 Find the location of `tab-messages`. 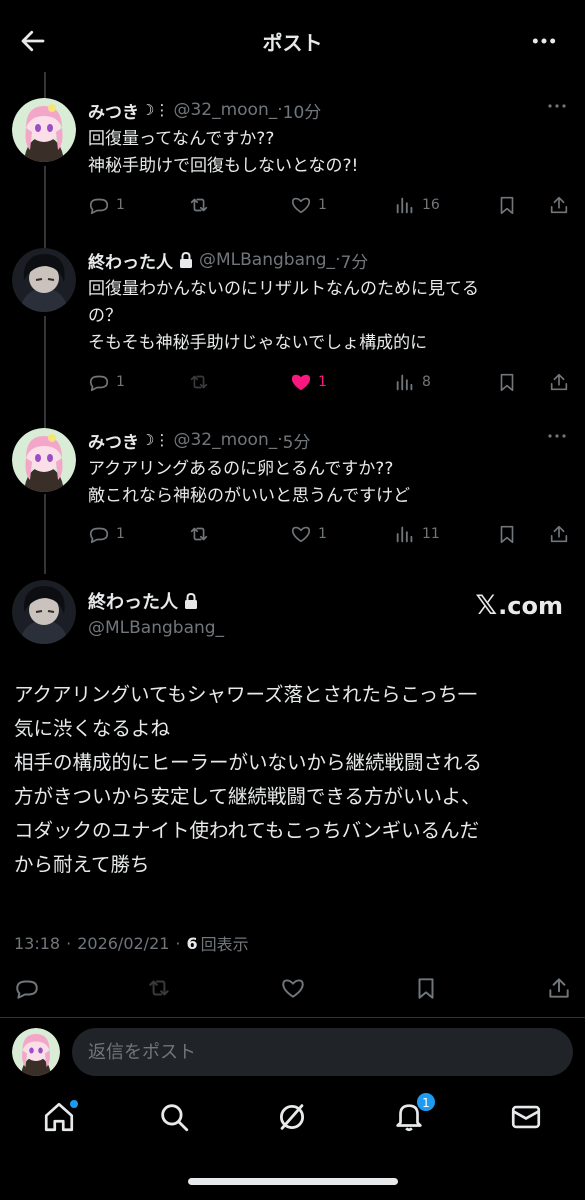

tab-messages is located at coordinates (526, 1117).